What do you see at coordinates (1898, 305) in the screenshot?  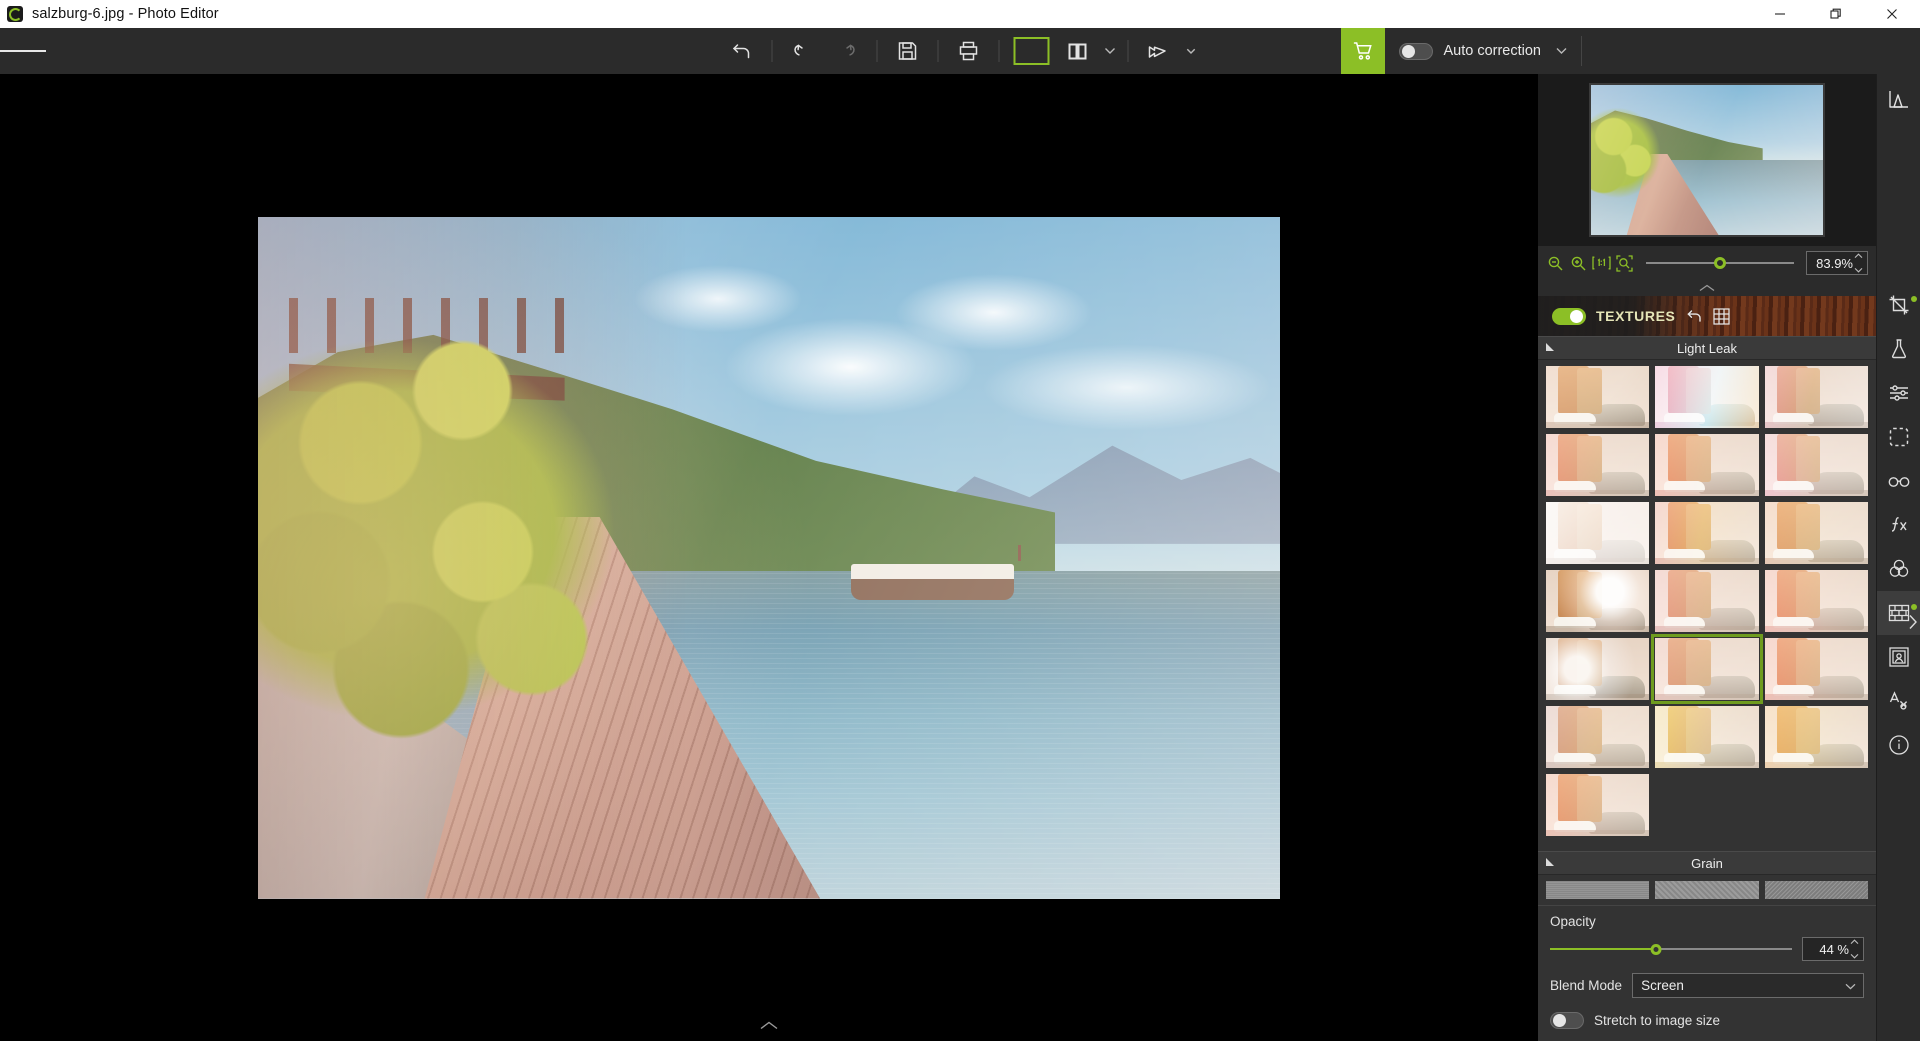 I see `sidebar-item-crop` at bounding box center [1898, 305].